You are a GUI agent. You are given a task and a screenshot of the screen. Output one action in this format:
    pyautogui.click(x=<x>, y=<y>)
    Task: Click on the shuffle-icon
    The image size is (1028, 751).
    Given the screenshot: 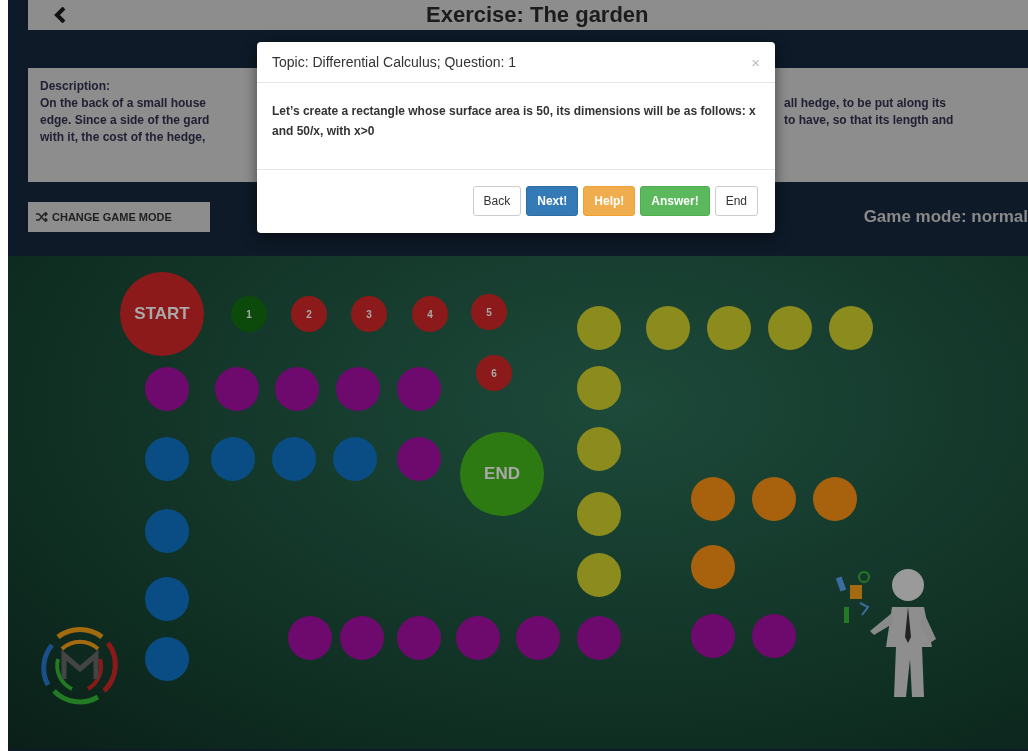 What is the action you would take?
    pyautogui.click(x=42, y=217)
    